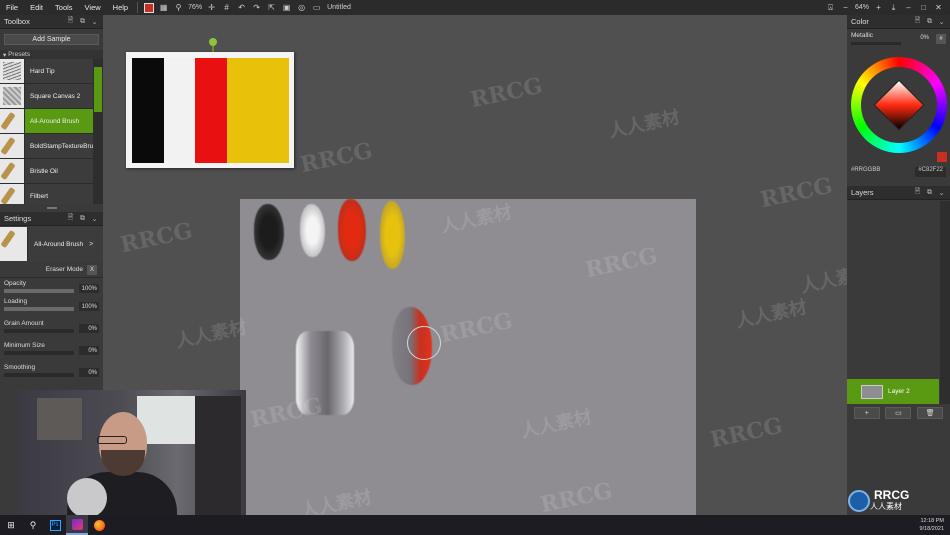 This screenshot has height=535, width=950. I want to click on preset-item: Bristle Oil, so click(51, 171).